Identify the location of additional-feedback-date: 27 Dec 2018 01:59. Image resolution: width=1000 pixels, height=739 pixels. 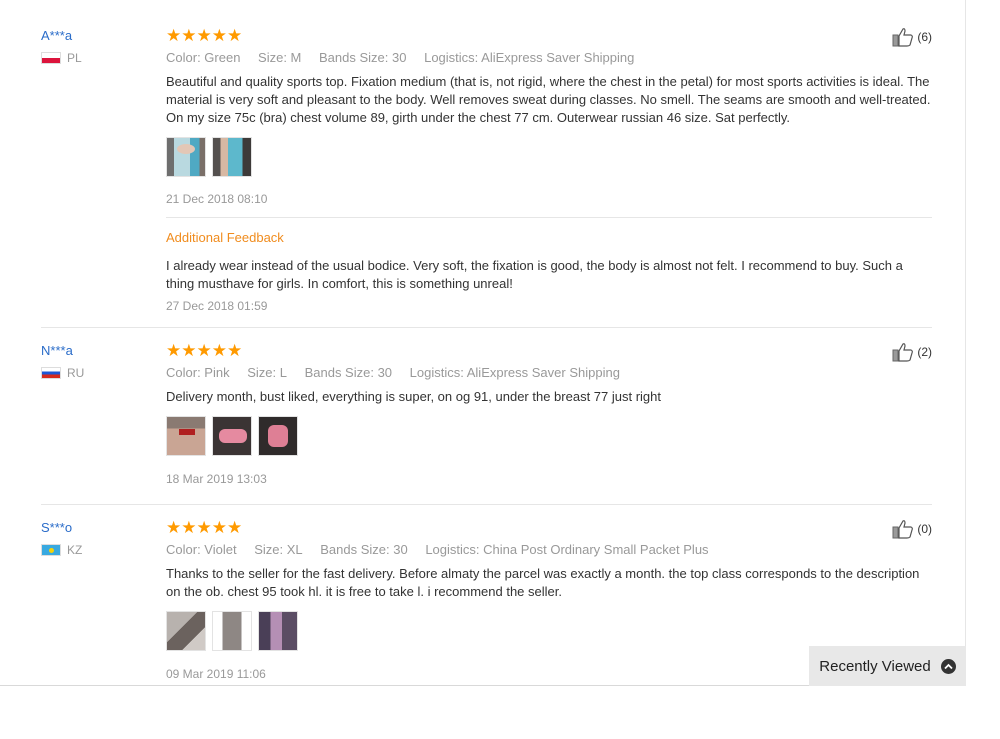
(217, 306).